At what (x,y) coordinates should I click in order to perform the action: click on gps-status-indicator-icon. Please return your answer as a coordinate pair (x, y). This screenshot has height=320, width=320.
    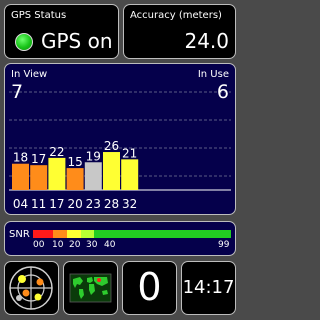
    Looking at the image, I should click on (24, 42).